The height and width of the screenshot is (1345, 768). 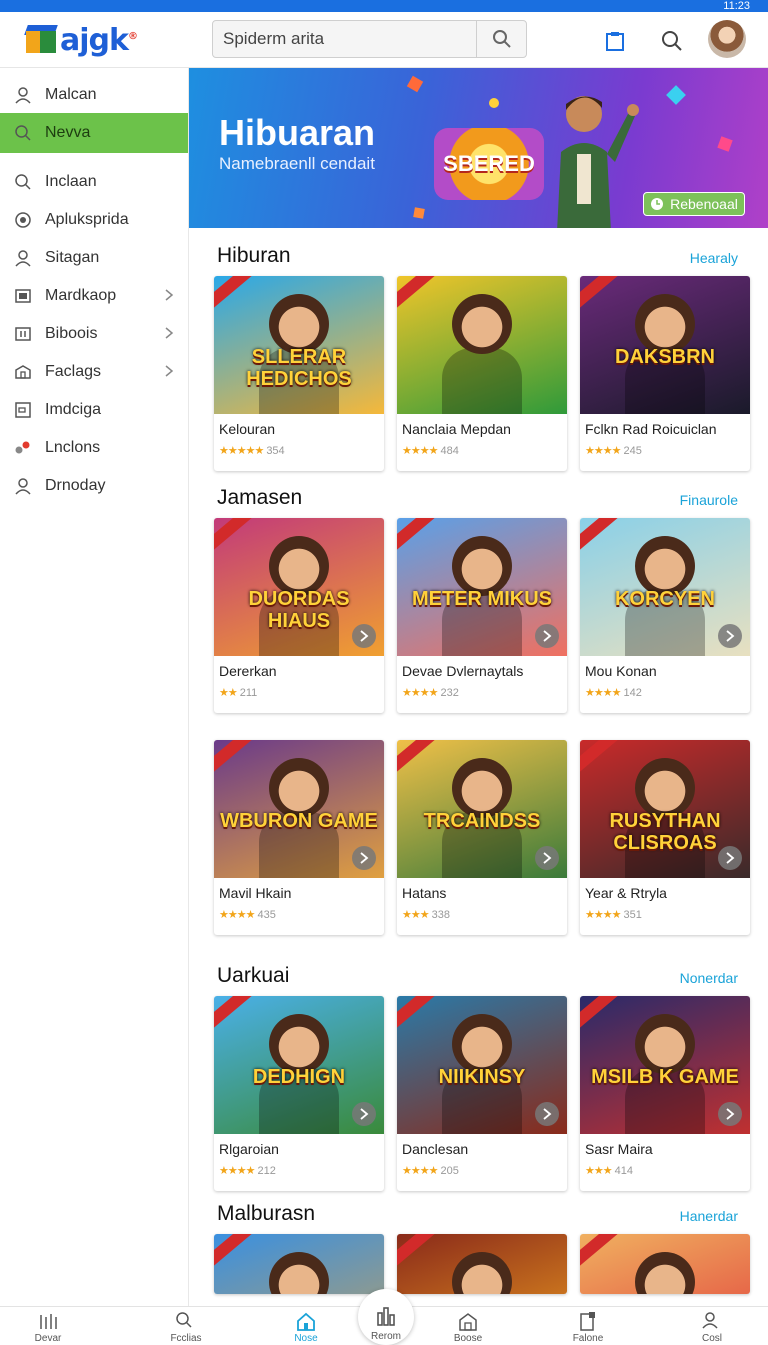 What do you see at coordinates (94, 181) in the screenshot?
I see `sidebar-item-inclaan: Inclaan` at bounding box center [94, 181].